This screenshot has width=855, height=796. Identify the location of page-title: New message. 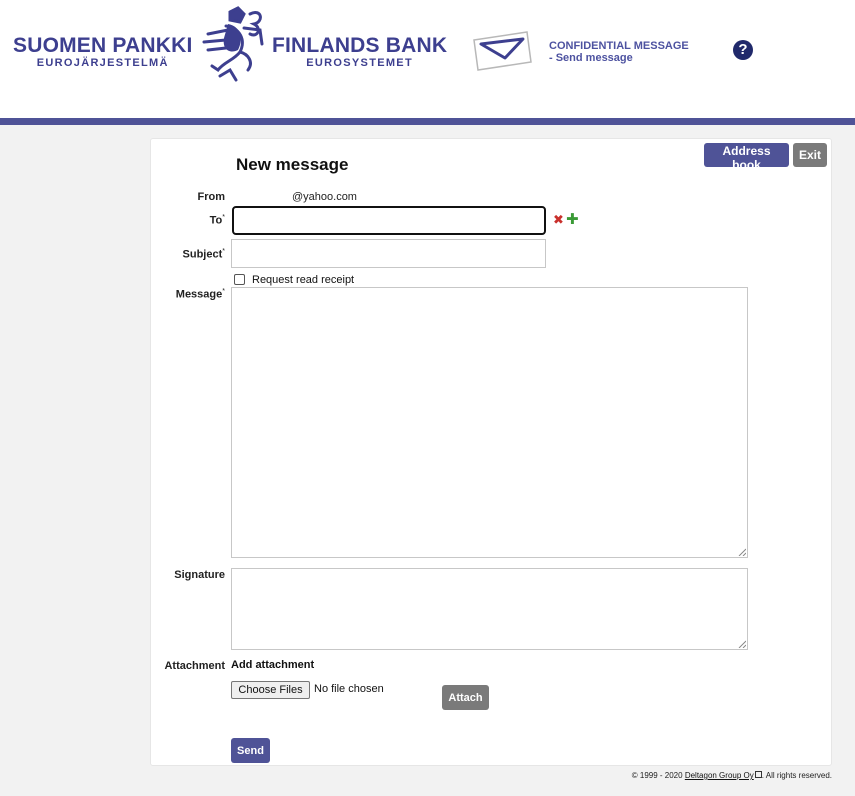
(292, 164).